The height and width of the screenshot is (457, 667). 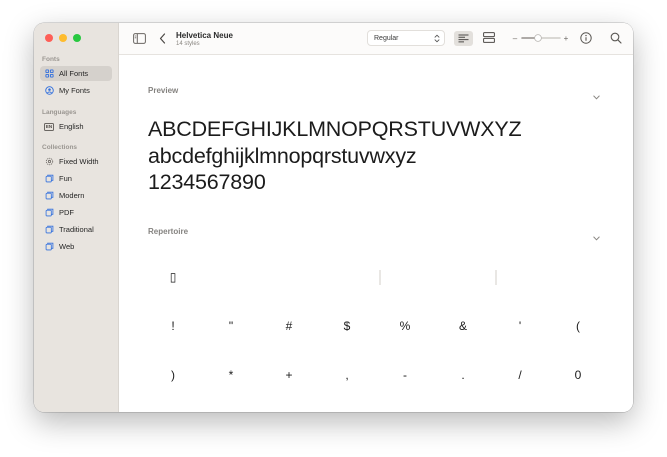 I want to click on en-badge-icon: EN, so click(x=49, y=126).